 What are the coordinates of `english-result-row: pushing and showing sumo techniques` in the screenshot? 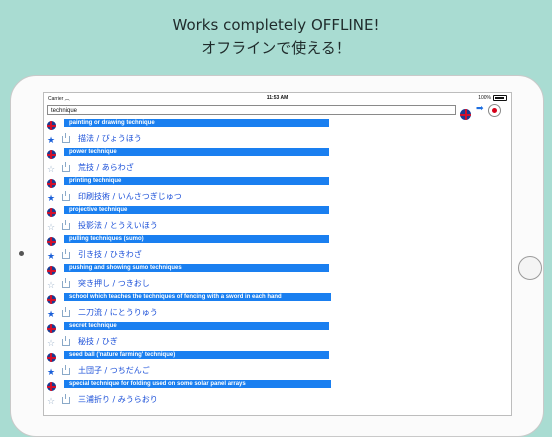 It's located at (277, 270).